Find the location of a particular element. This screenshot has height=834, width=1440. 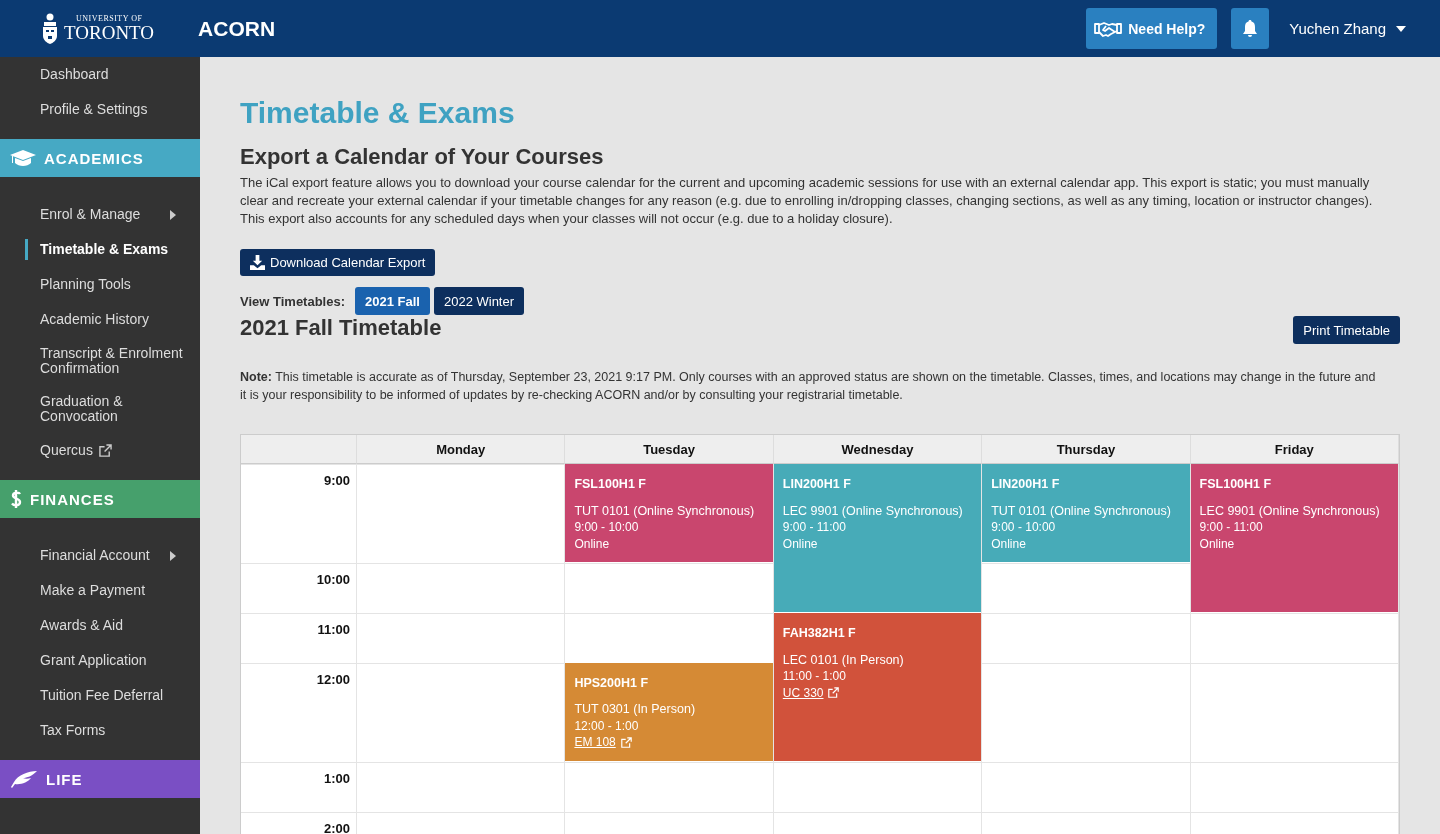

time-text: 12:00 - 1:00 is located at coordinates (607, 726).